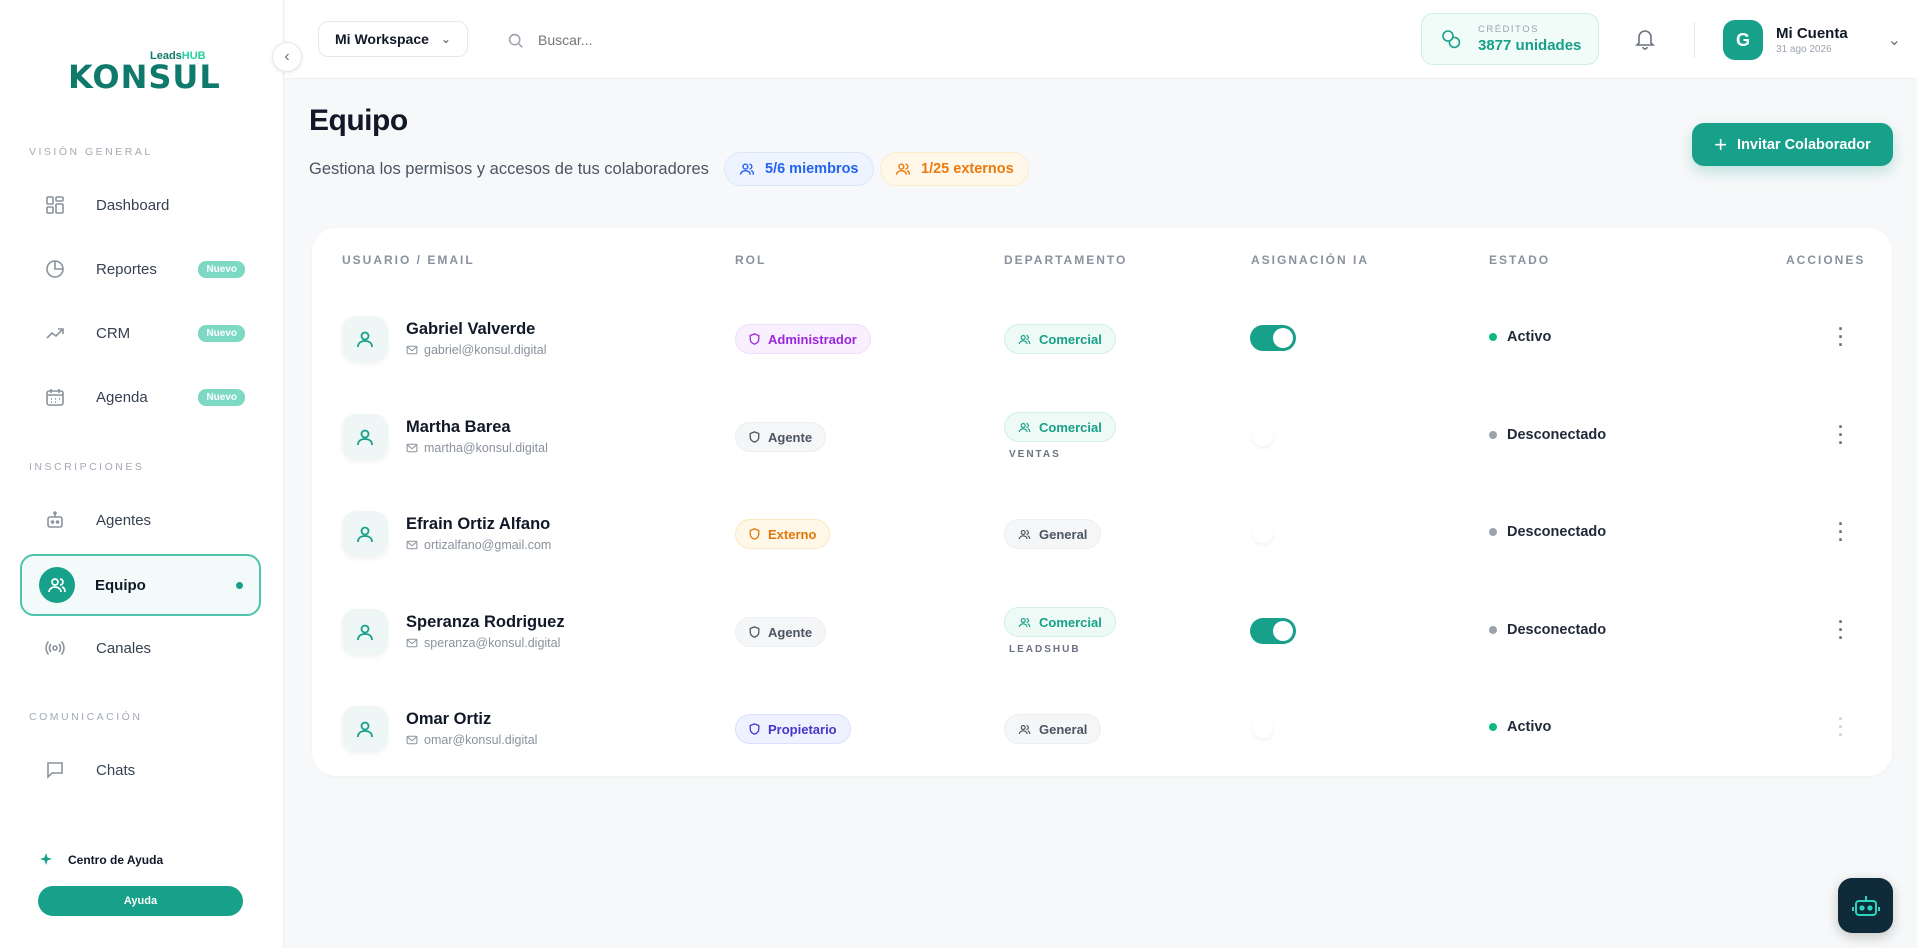  Describe the element at coordinates (485, 622) in the screenshot. I see `user-name: Speranza Rodriguez` at that location.